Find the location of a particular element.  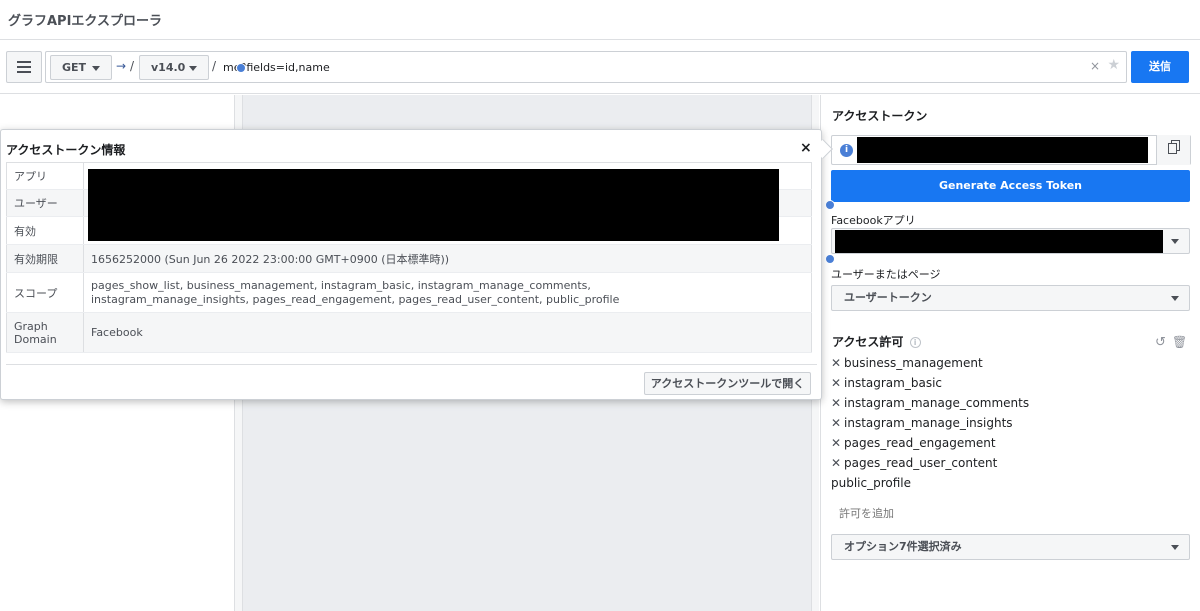

trash-icon: 🗑 is located at coordinates (1179, 342).